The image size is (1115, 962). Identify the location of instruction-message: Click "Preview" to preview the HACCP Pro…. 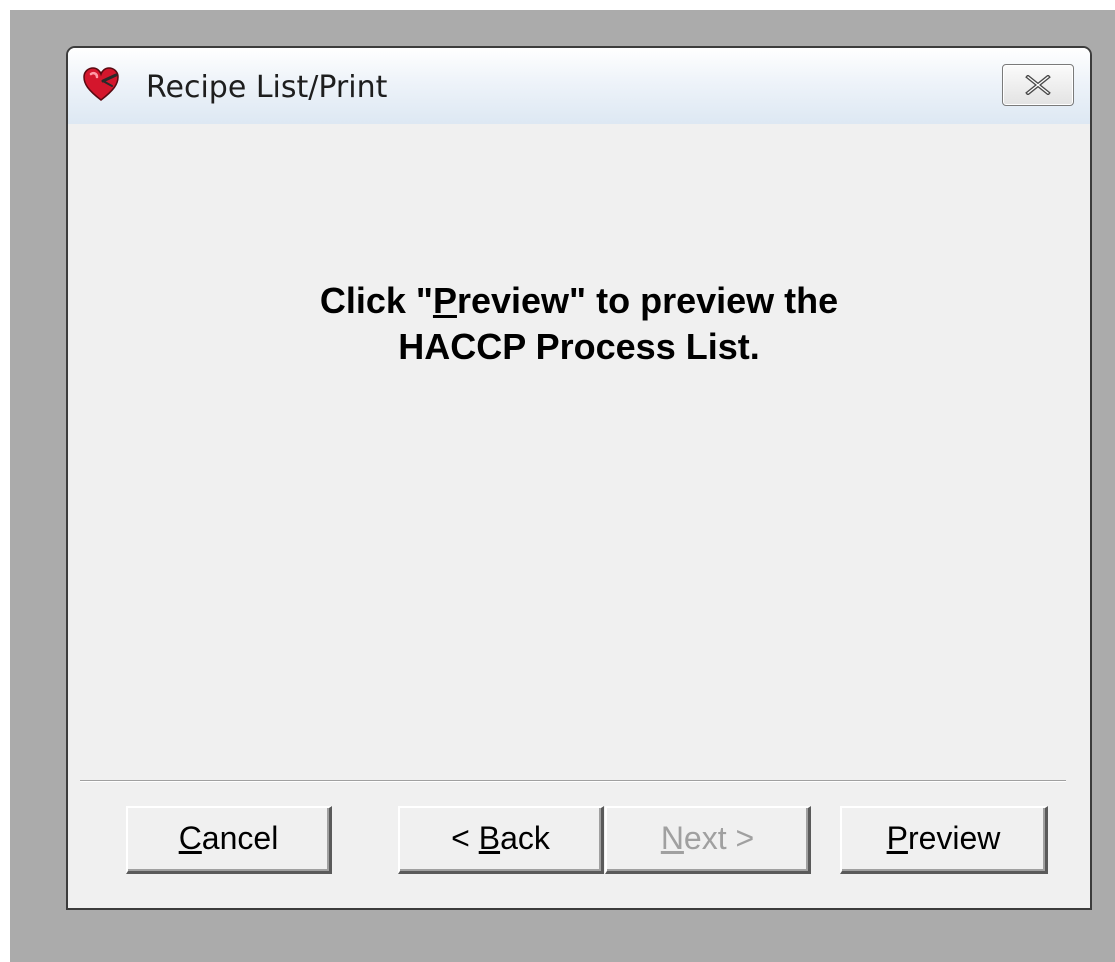
(579, 324).